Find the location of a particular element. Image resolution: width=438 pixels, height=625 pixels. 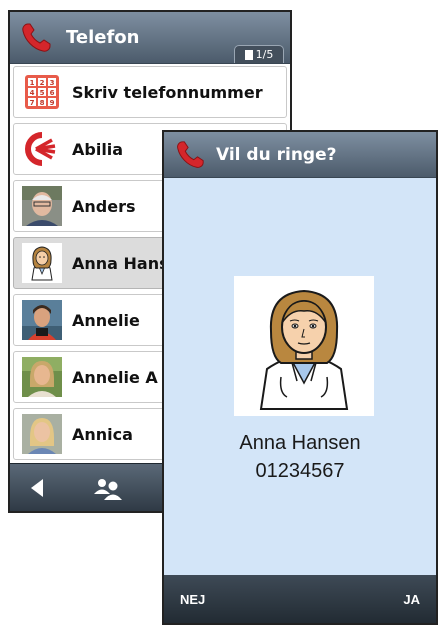

back-arrow-icon is located at coordinates (38, 488).